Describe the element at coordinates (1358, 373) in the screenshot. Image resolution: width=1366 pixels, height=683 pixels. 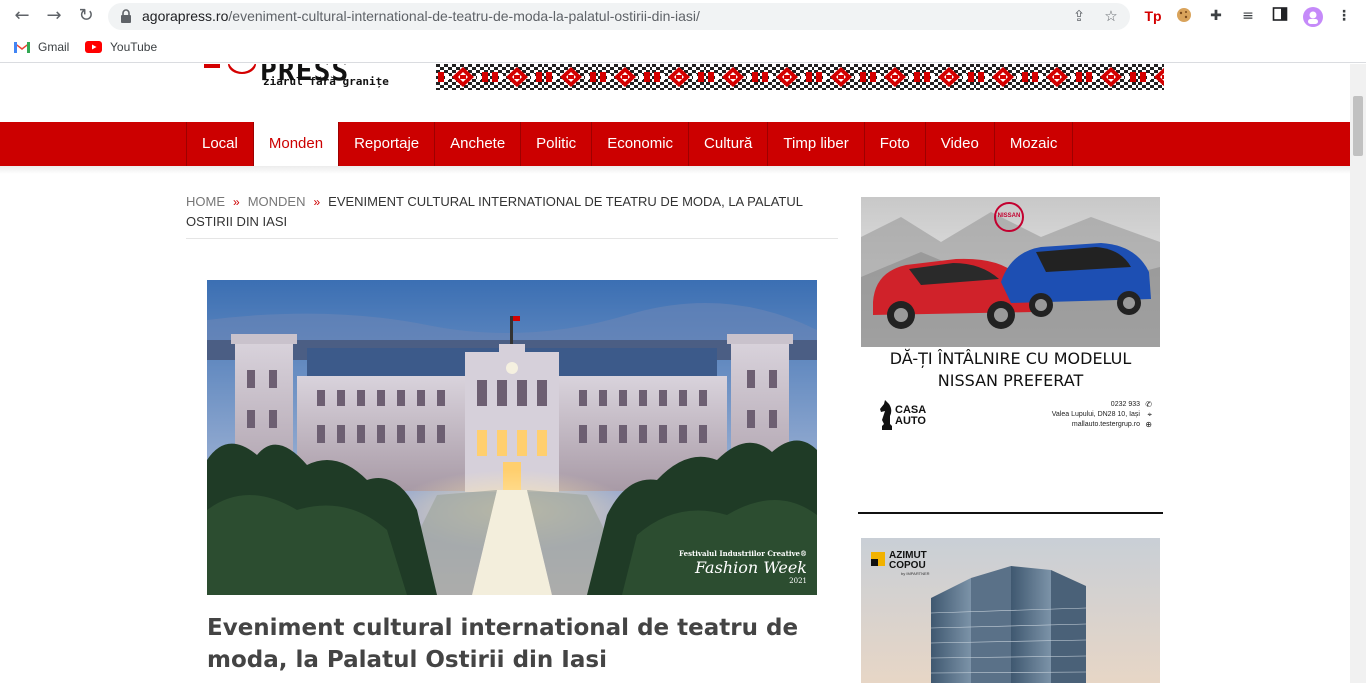
I see `page-scrollbar` at that location.